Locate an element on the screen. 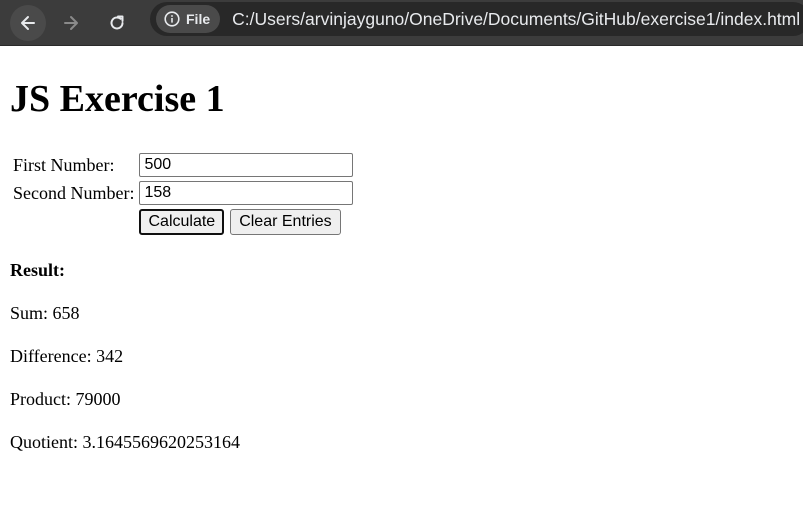 The height and width of the screenshot is (507, 803). back-button is located at coordinates (28, 23).